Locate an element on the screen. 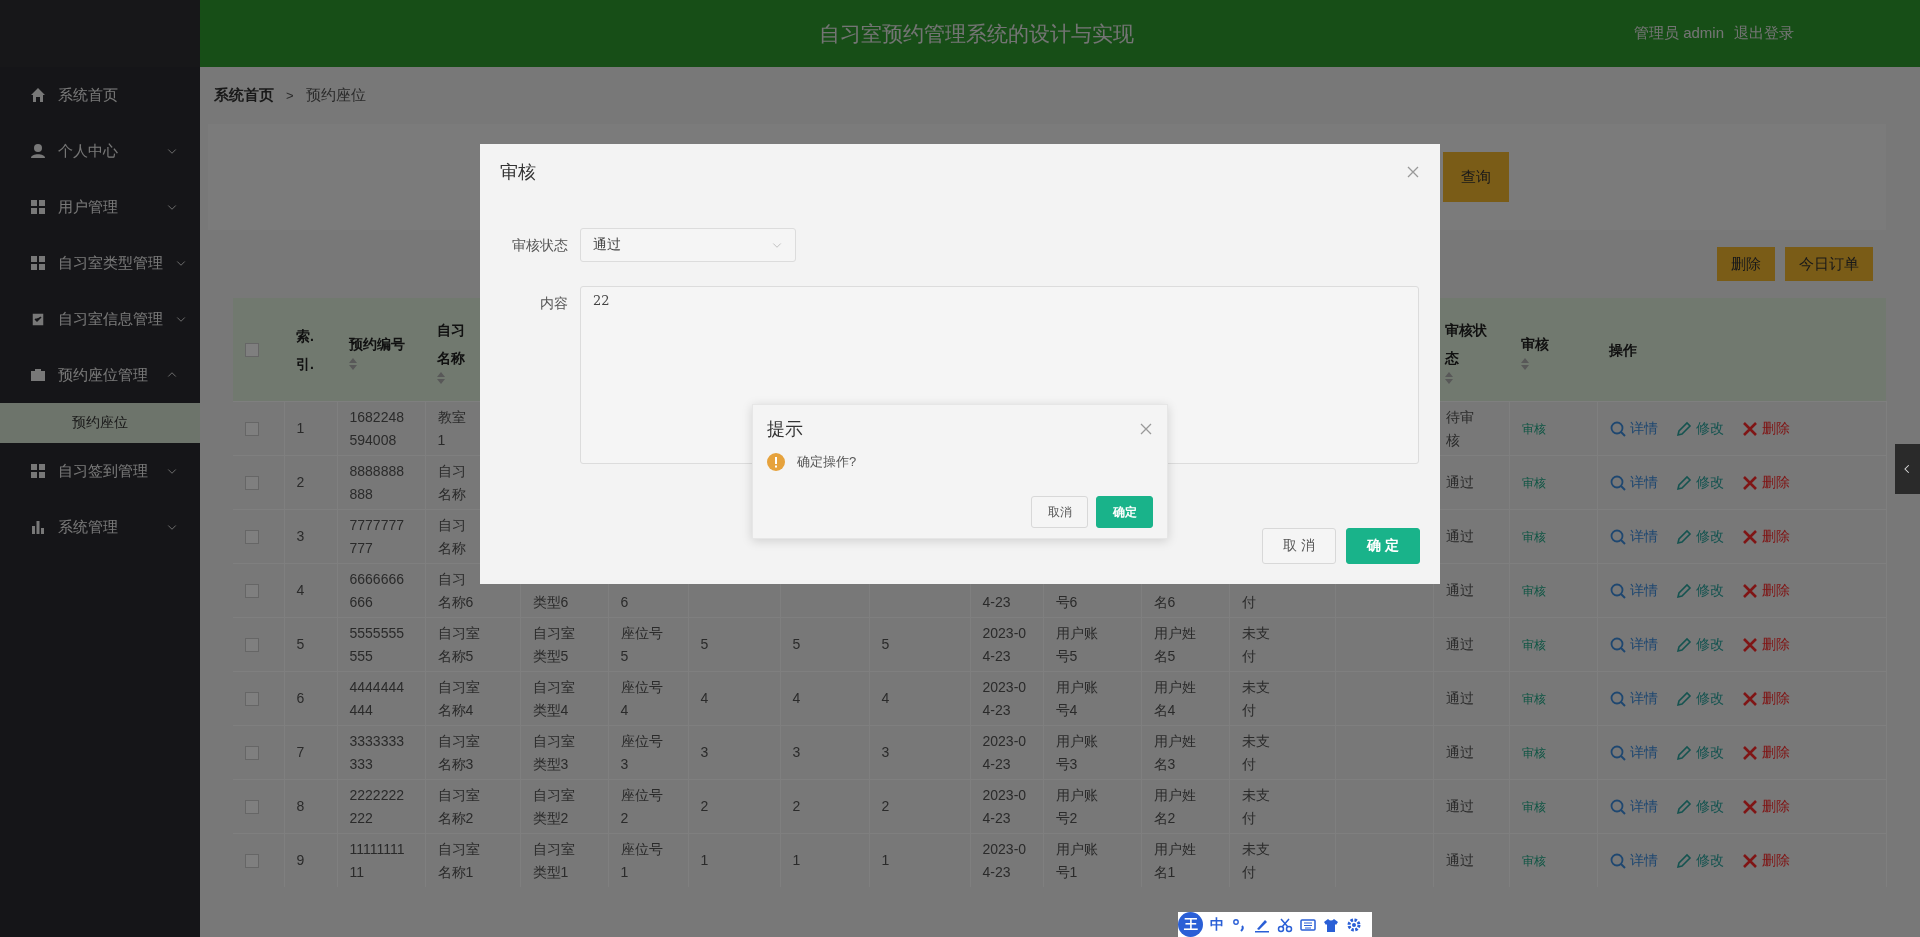 The height and width of the screenshot is (937, 1920). sidebar-item: 系统首页 is located at coordinates (100, 95).